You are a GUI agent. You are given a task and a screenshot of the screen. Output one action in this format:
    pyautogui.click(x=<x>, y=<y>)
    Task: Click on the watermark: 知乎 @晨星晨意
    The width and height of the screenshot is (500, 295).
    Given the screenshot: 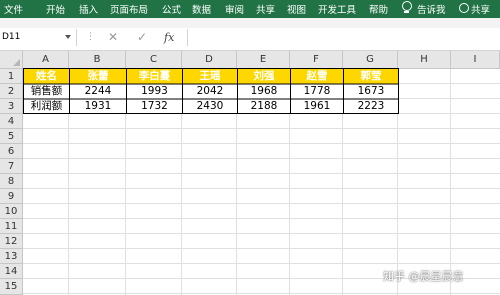 What is the action you would take?
    pyautogui.click(x=423, y=276)
    